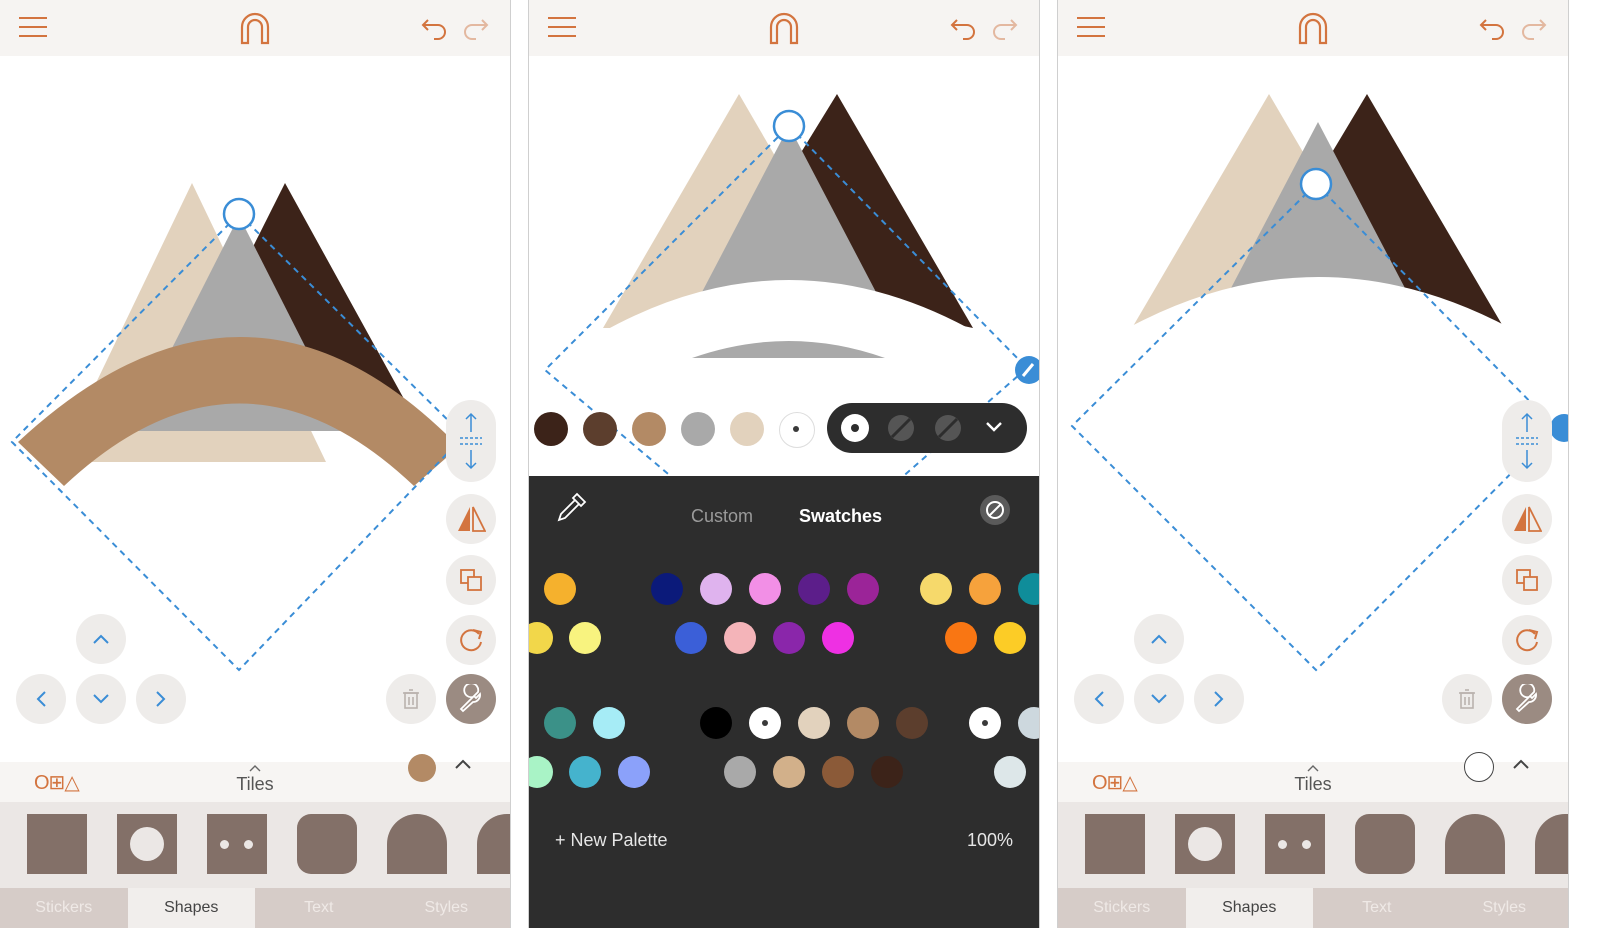 The height and width of the screenshot is (928, 1600). What do you see at coordinates (994, 427) in the screenshot?
I see `chevron-down-icon` at bounding box center [994, 427].